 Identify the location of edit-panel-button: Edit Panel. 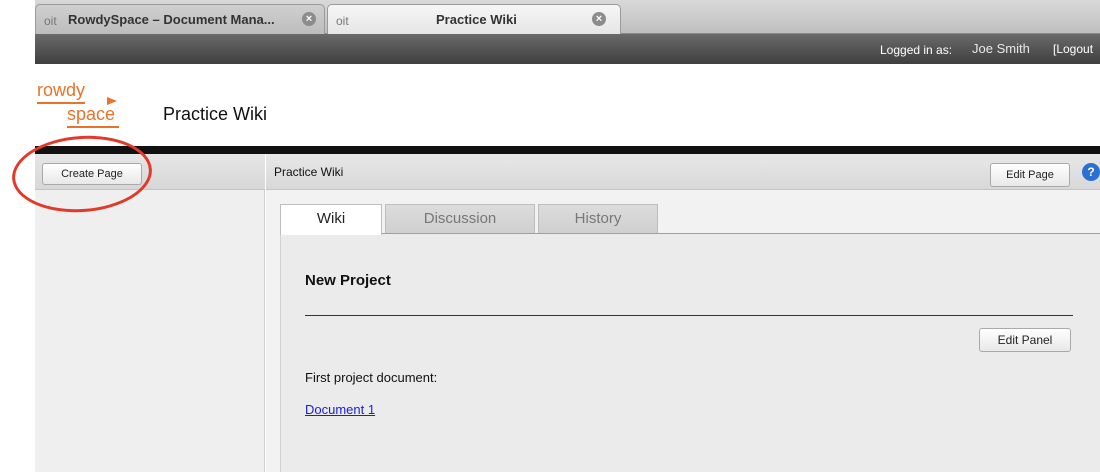
(1025, 340).